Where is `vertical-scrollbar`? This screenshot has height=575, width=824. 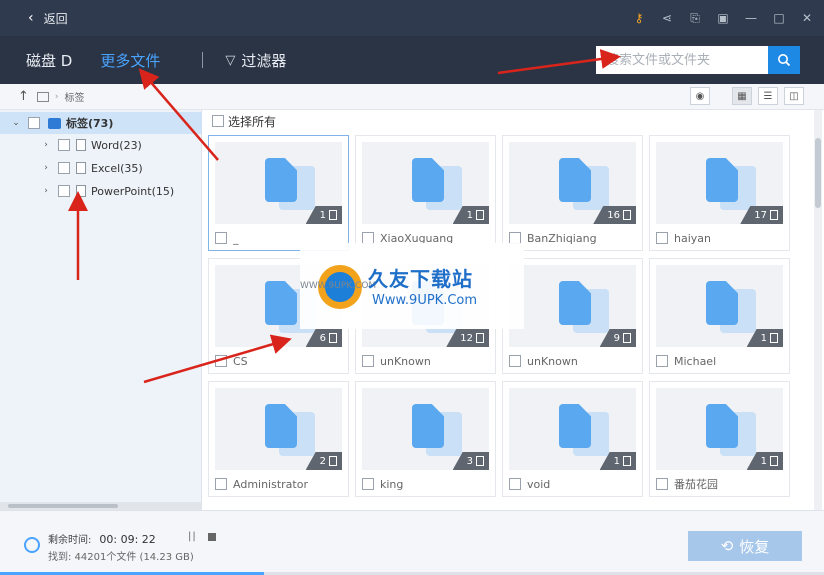
vertical-scrollbar is located at coordinates (818, 310).